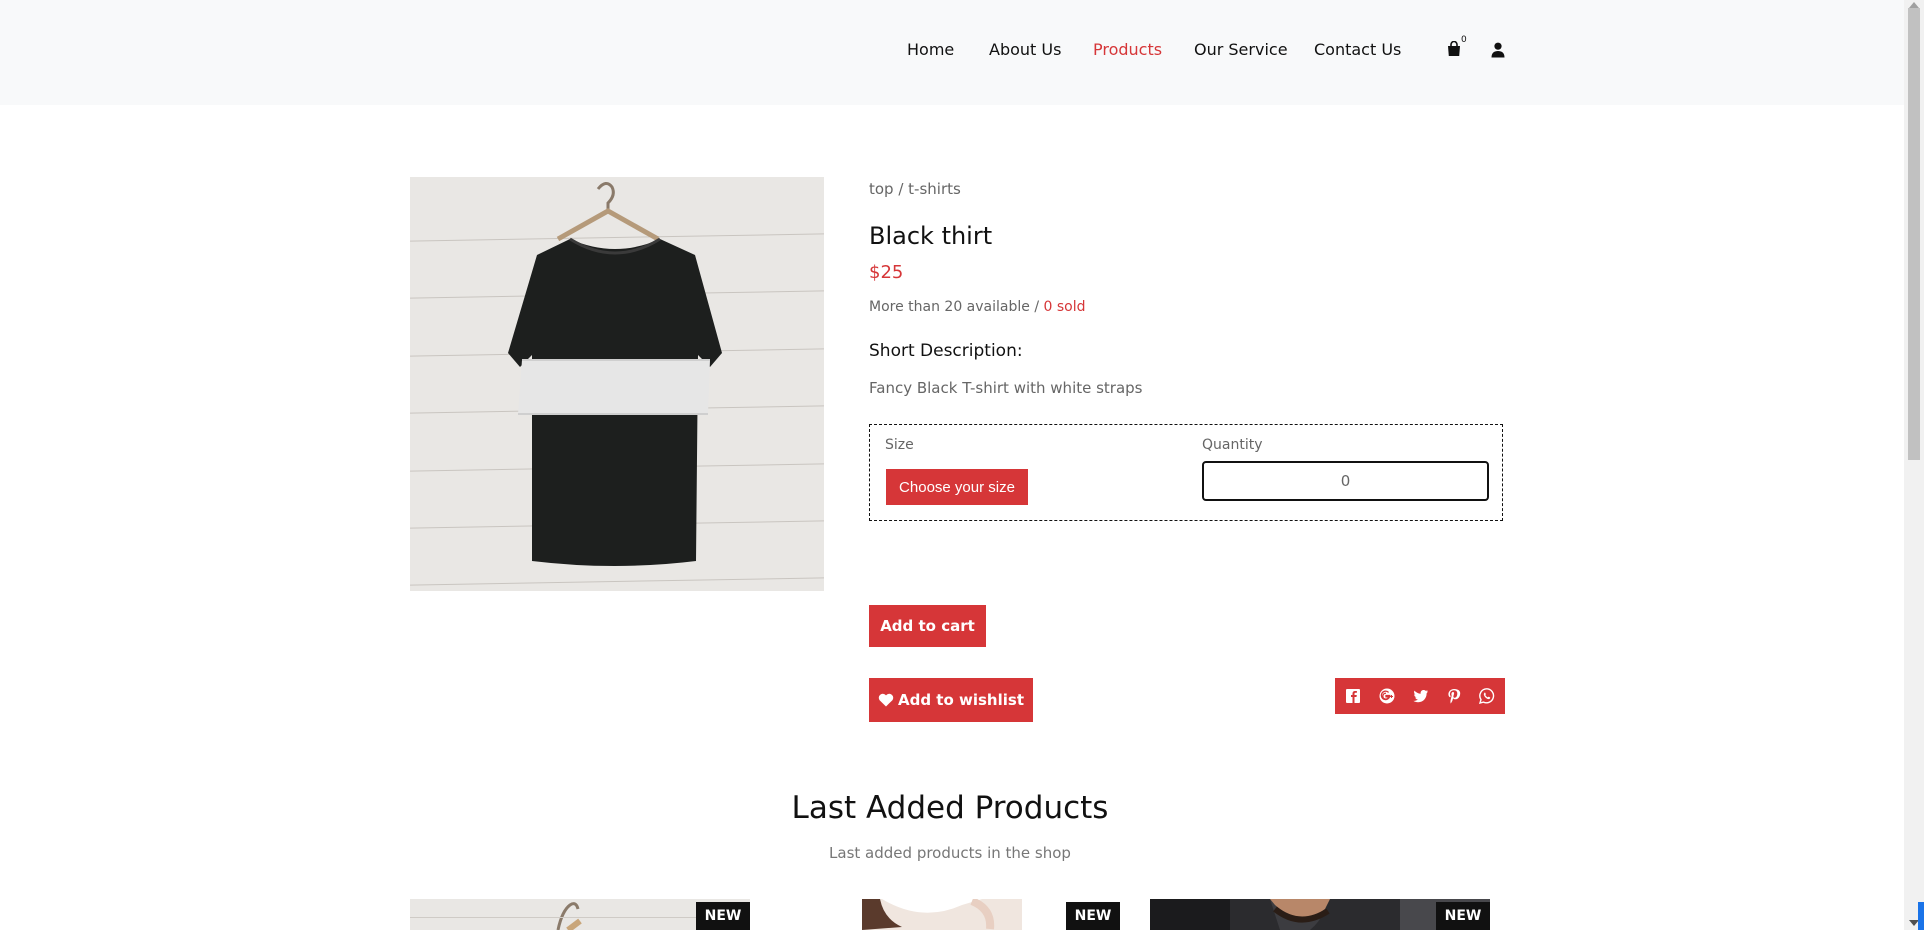 The image size is (1924, 930). I want to click on add-to-cart-button: Add to cart, so click(927, 626).